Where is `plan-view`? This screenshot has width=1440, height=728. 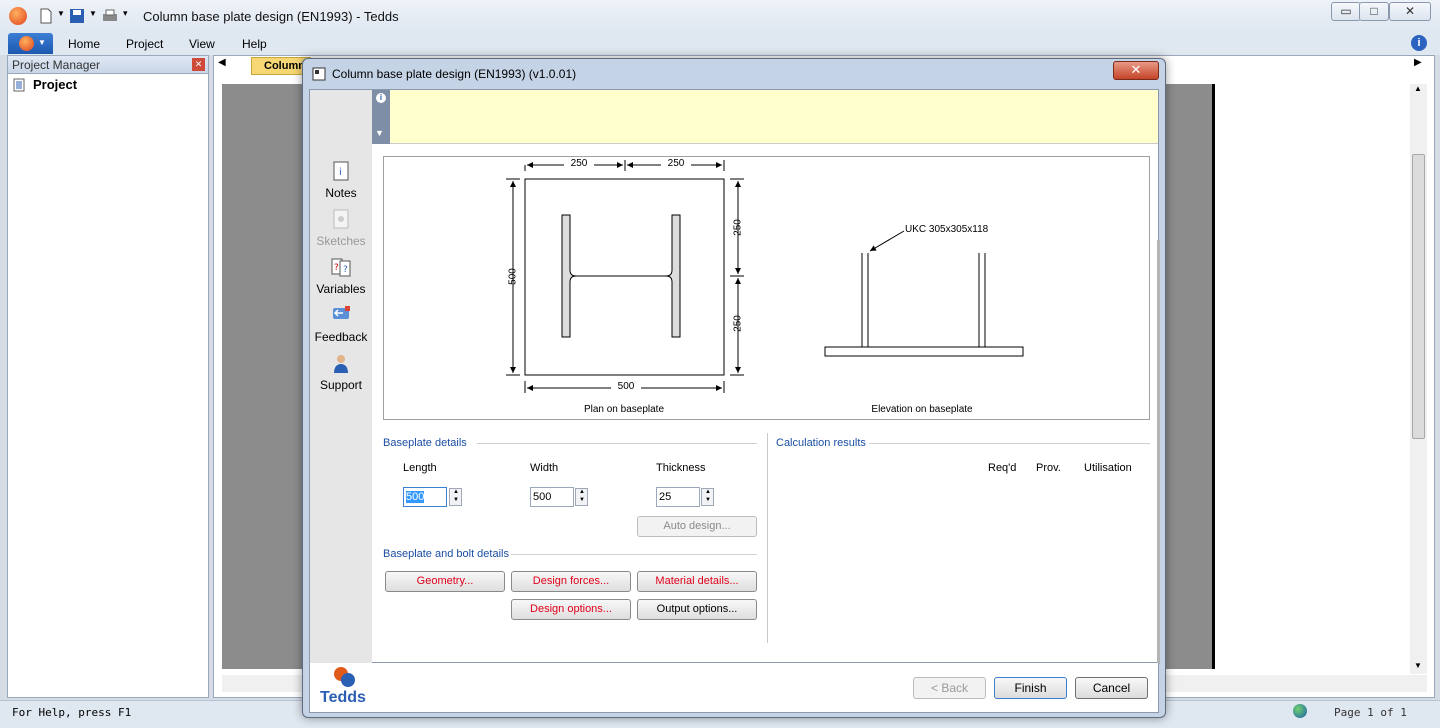
plan-view is located at coordinates (625, 276).